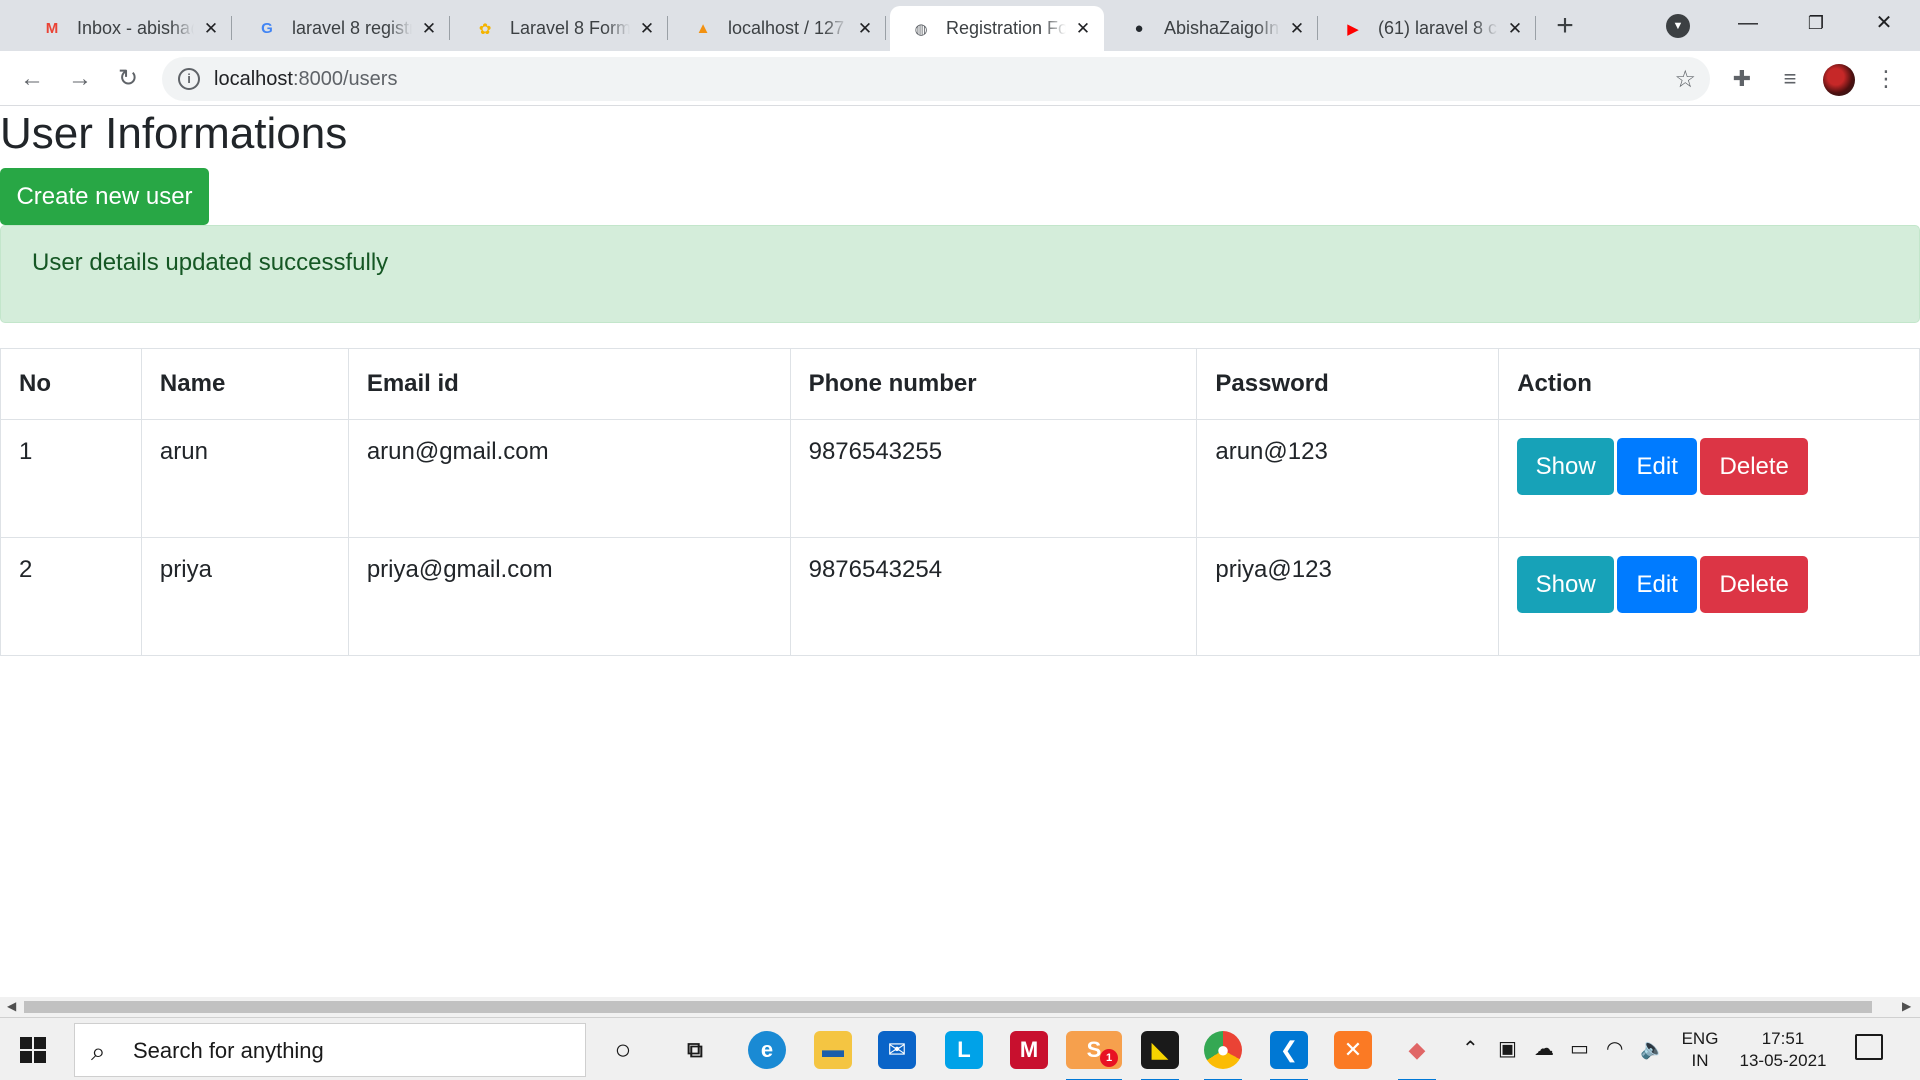 This screenshot has height=1080, width=1920. What do you see at coordinates (1906, 1006) in the screenshot?
I see `scroll-right-icon: ▶` at bounding box center [1906, 1006].